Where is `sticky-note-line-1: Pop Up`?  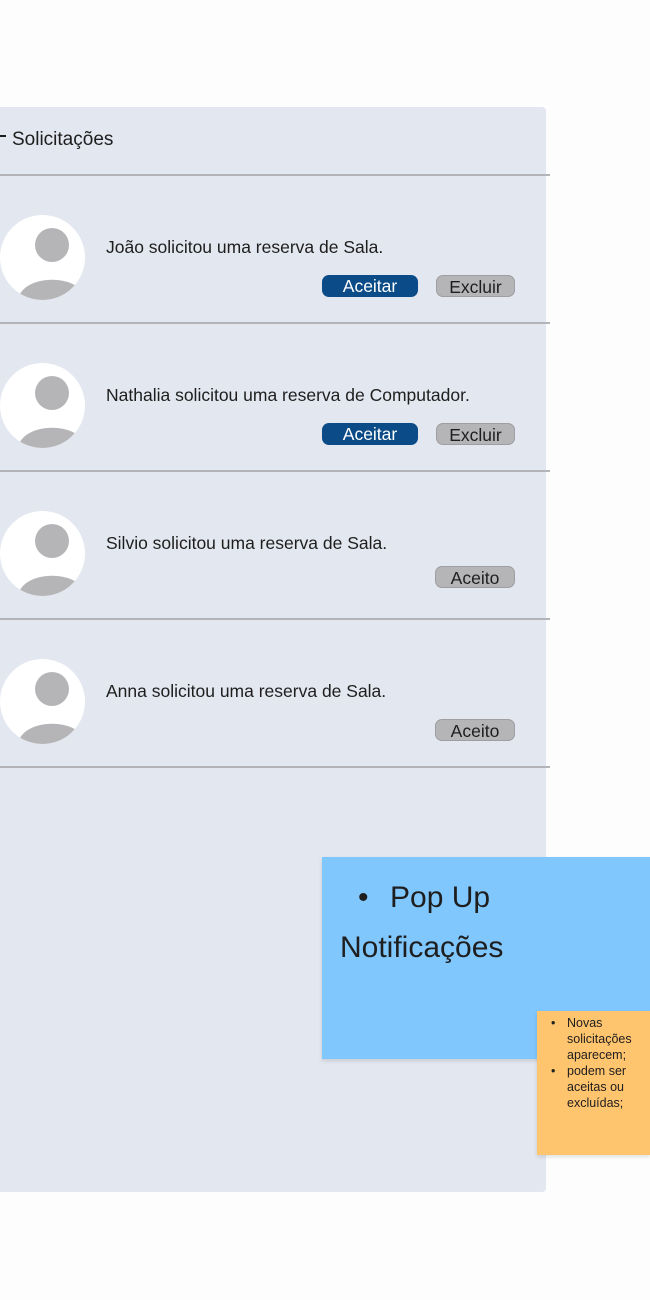
sticky-note-line-1: Pop Up is located at coordinates (440, 897).